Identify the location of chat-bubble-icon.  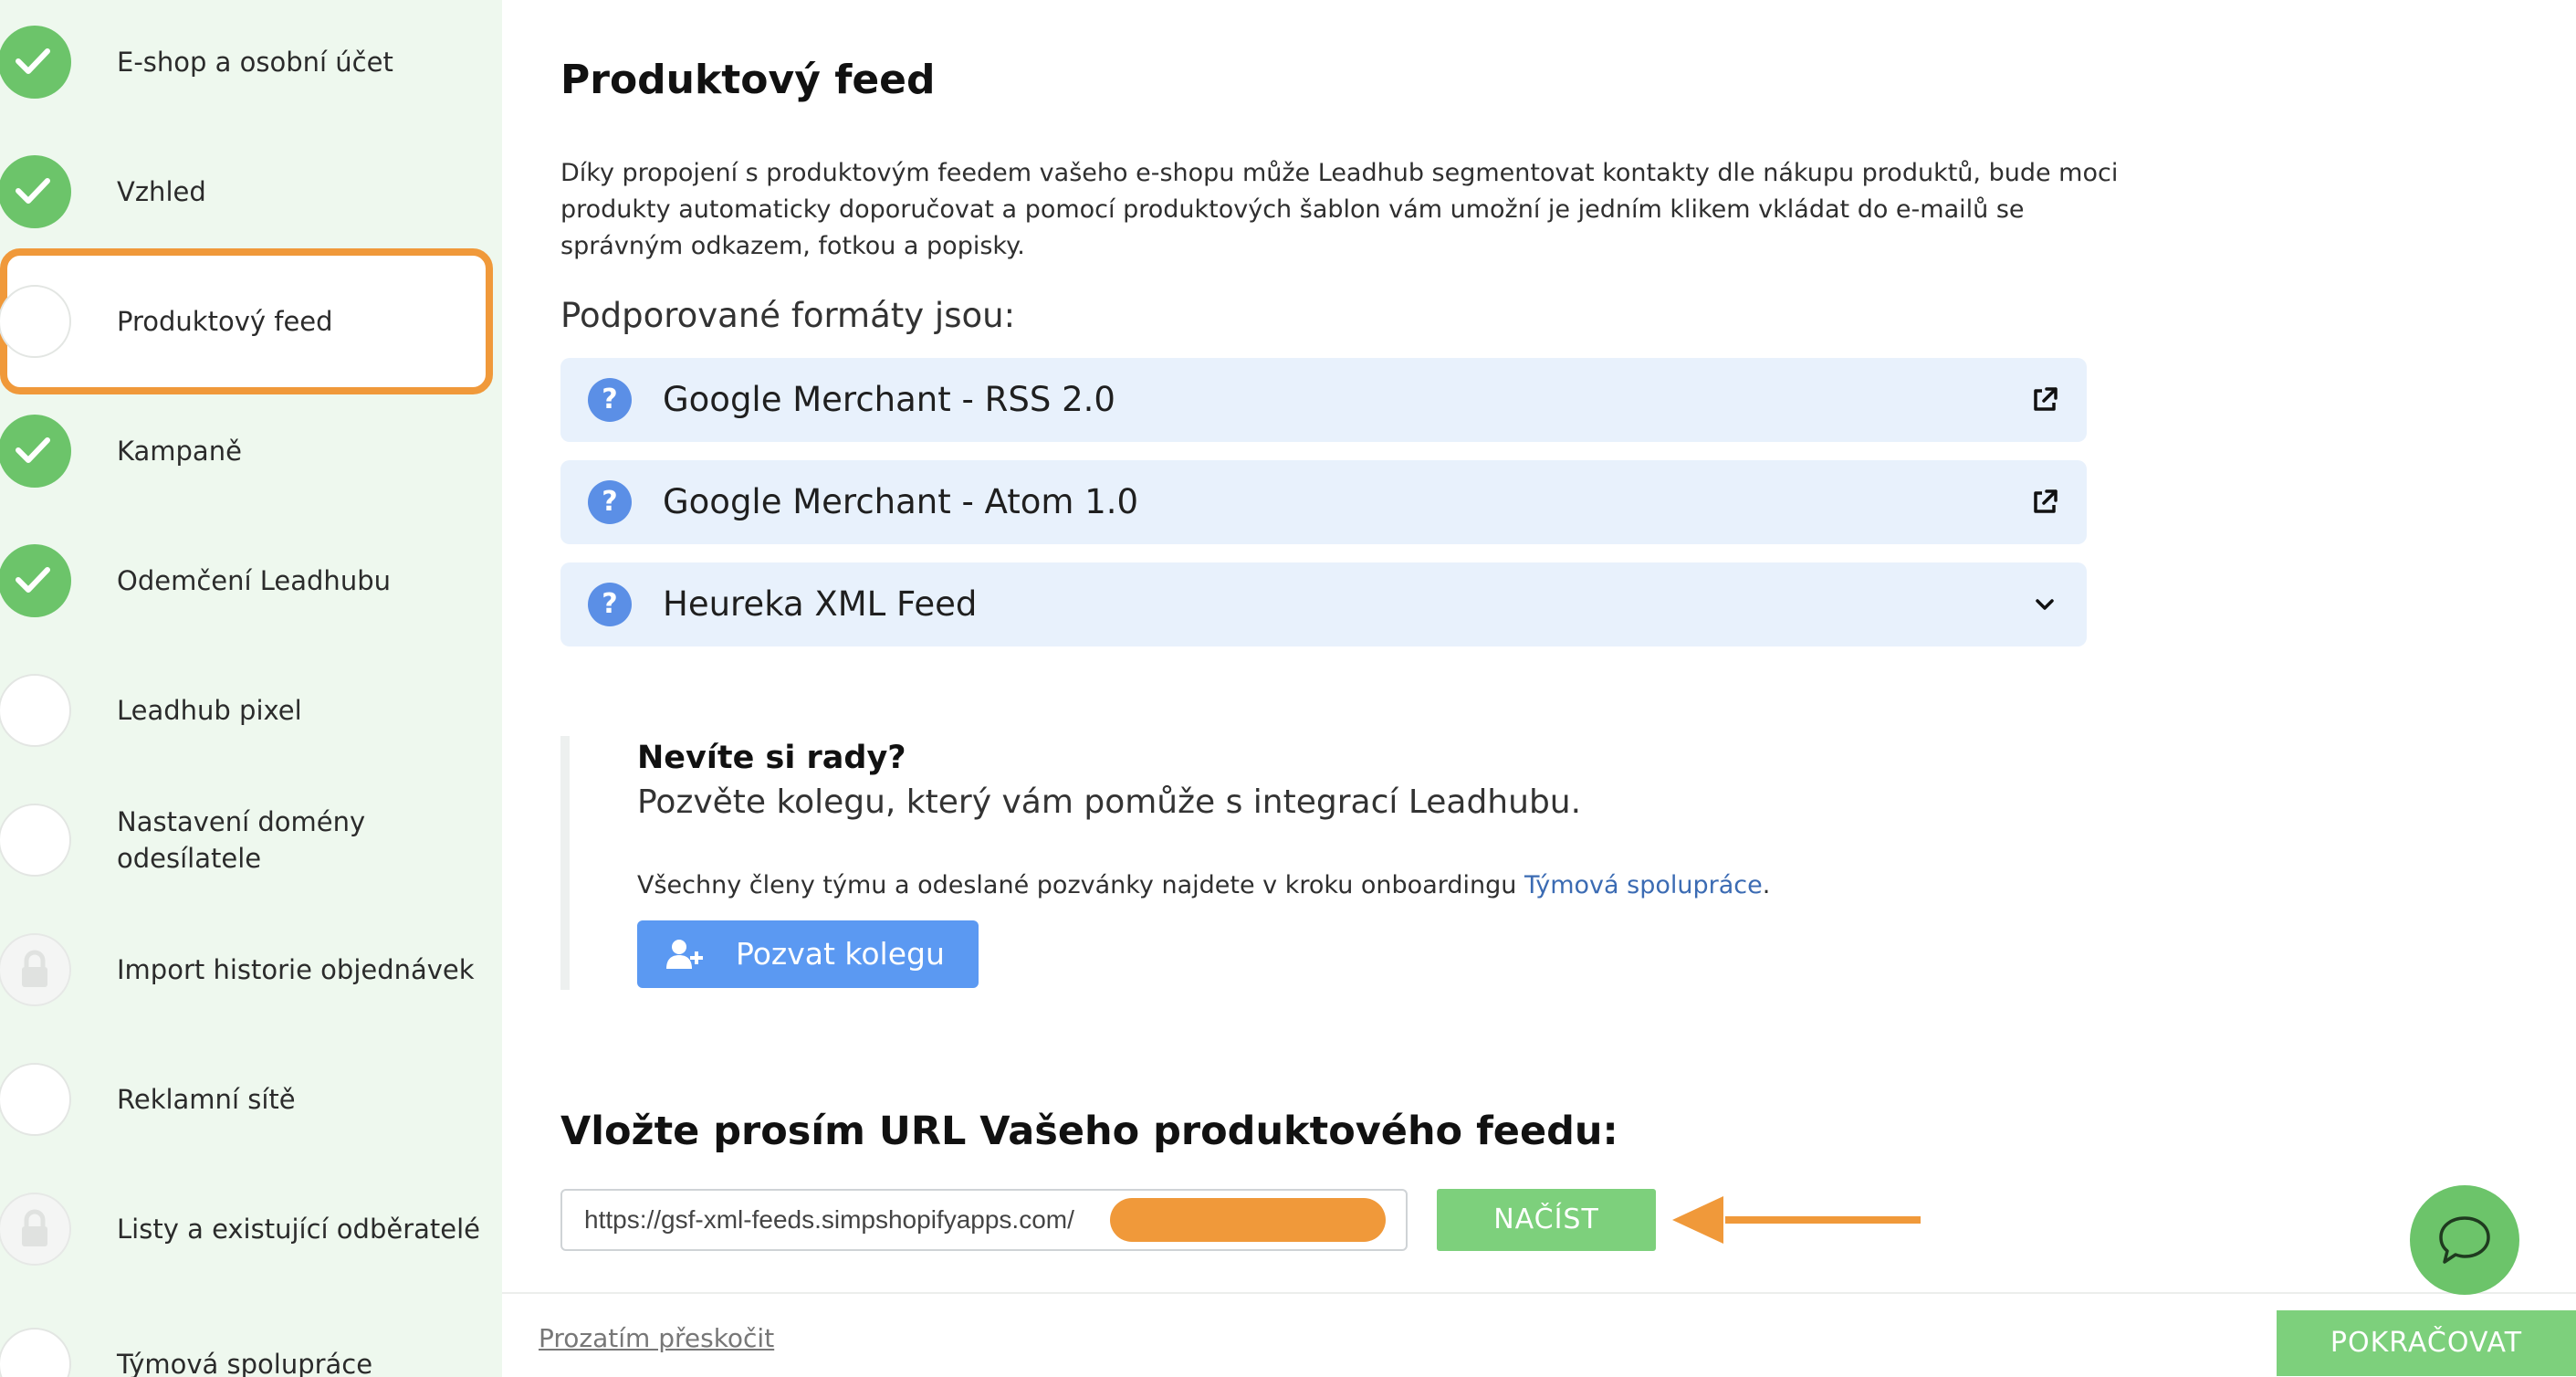
(2464, 1240).